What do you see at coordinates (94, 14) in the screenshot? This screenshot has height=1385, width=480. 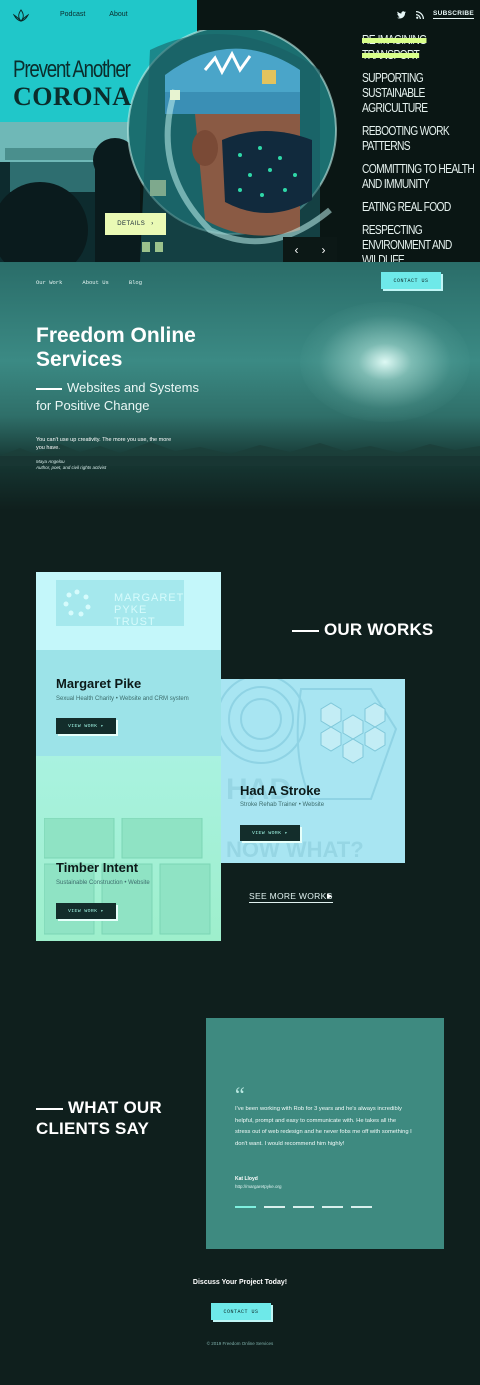 I see `top-nav: Podcast About` at bounding box center [94, 14].